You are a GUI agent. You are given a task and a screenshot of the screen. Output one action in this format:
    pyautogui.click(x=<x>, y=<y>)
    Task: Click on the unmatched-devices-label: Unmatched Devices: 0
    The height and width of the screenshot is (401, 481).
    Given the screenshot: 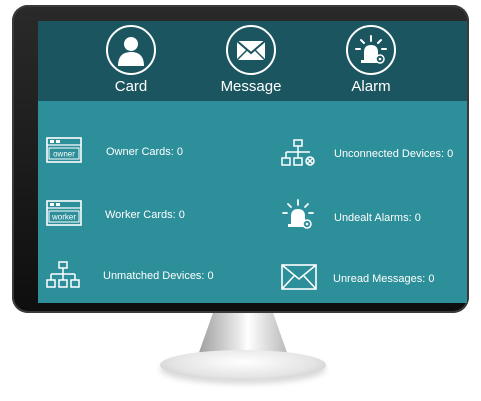 What is the action you would take?
    pyautogui.click(x=158, y=276)
    